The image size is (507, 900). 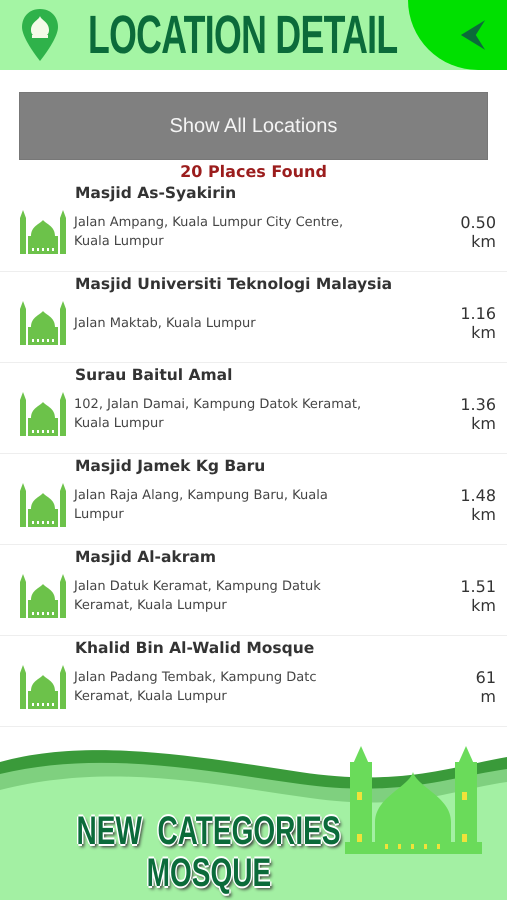 I want to click on place-row: Khalid Bin Al-Walid Mosque Jalan Padang Tembak, Kampung Datc Keramat, Kuala Lumpur 61 m, so click(x=253, y=681).